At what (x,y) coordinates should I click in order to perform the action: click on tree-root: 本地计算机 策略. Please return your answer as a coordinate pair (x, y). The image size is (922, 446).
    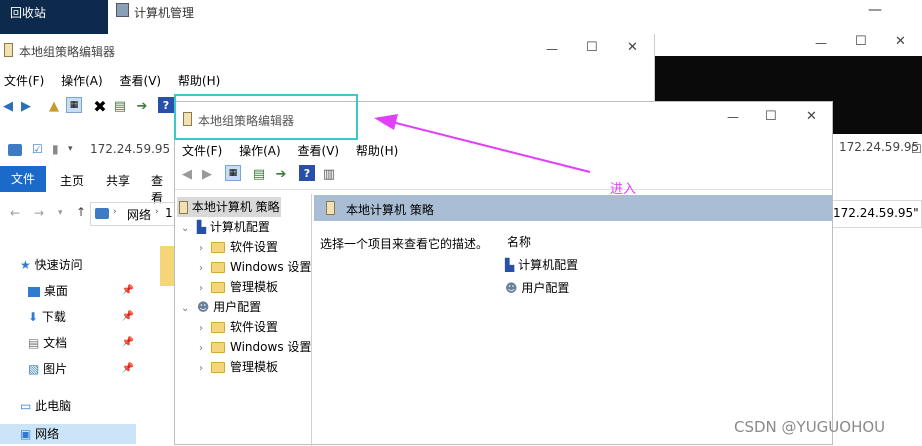
    Looking at the image, I should click on (229, 207).